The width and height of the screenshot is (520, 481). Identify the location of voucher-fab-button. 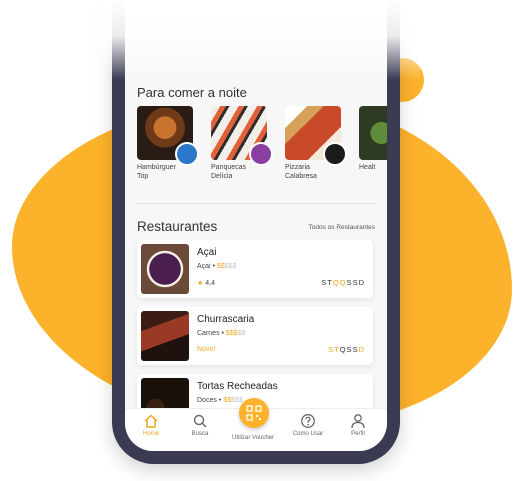
(254, 413).